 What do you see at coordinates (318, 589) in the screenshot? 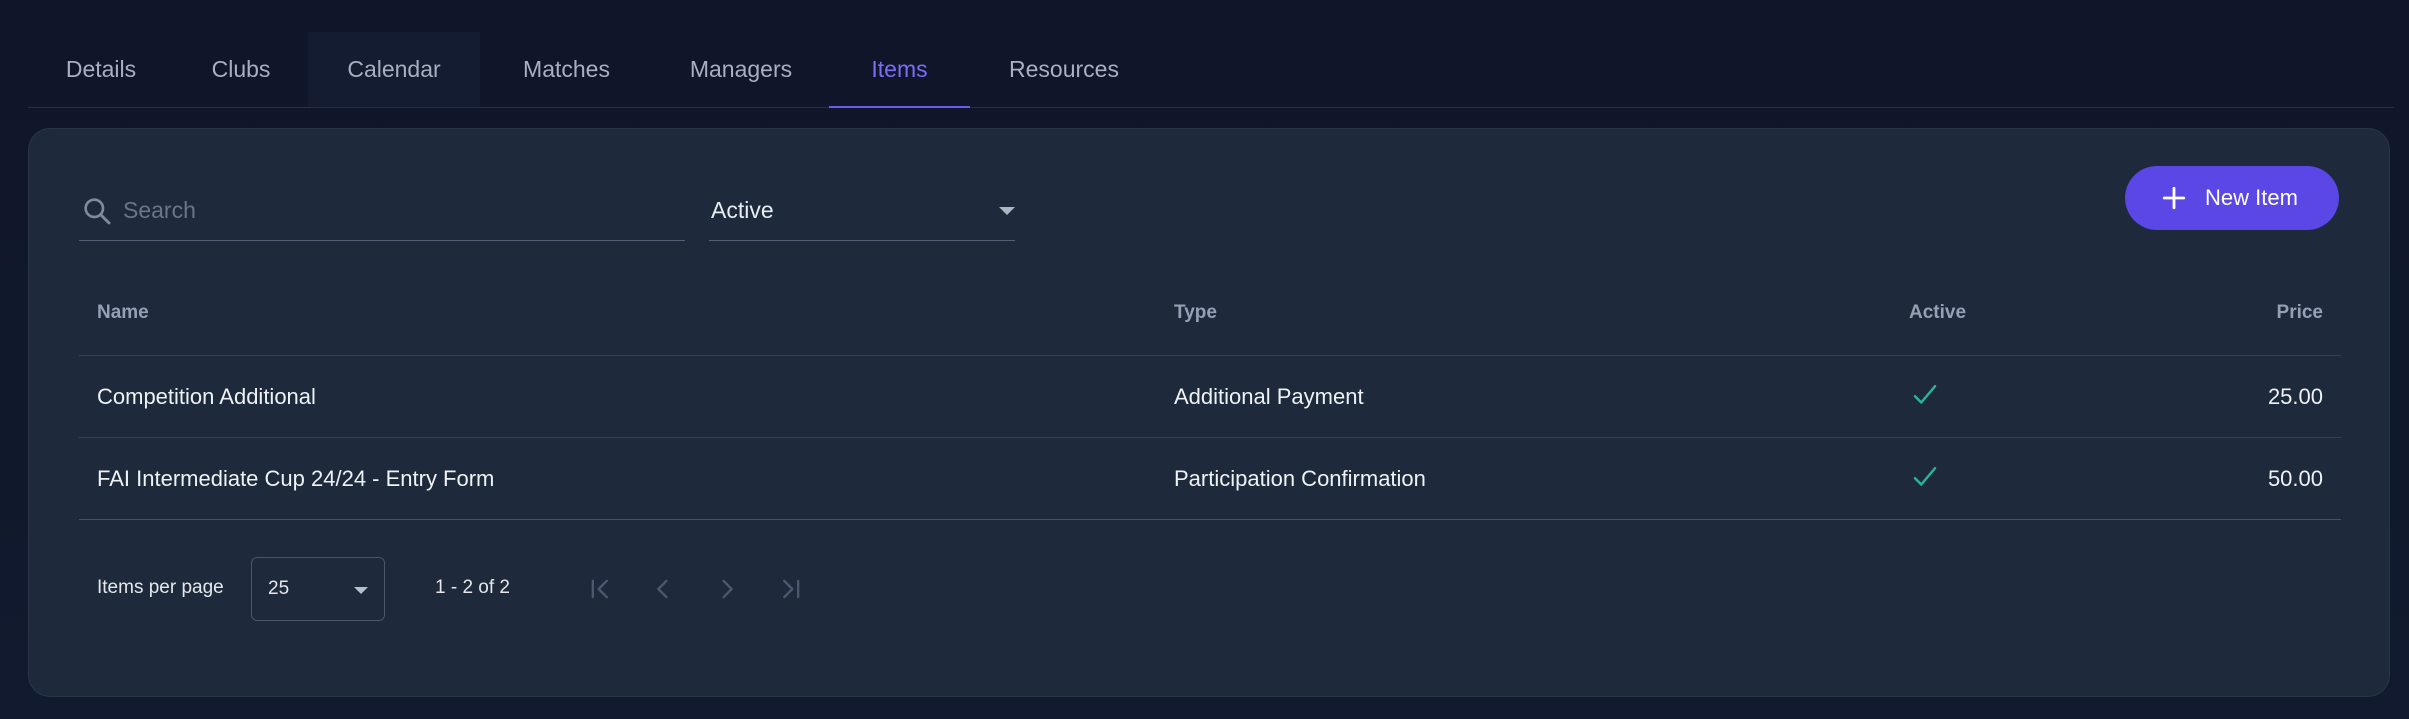
I see `items-per-page-select: 25` at bounding box center [318, 589].